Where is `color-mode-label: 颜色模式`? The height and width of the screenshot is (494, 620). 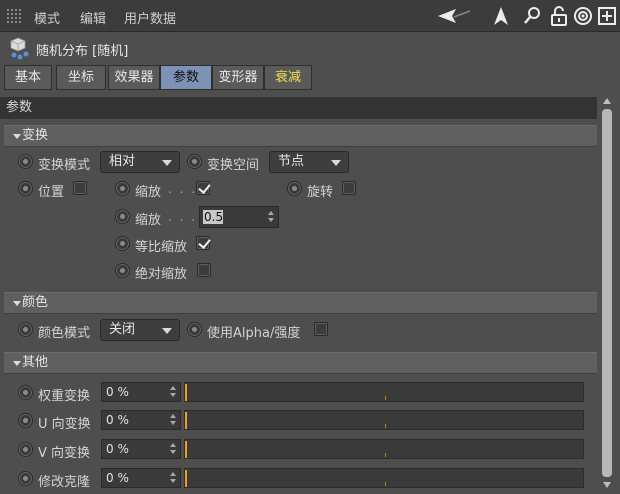
color-mode-label: 颜色模式 is located at coordinates (64, 333).